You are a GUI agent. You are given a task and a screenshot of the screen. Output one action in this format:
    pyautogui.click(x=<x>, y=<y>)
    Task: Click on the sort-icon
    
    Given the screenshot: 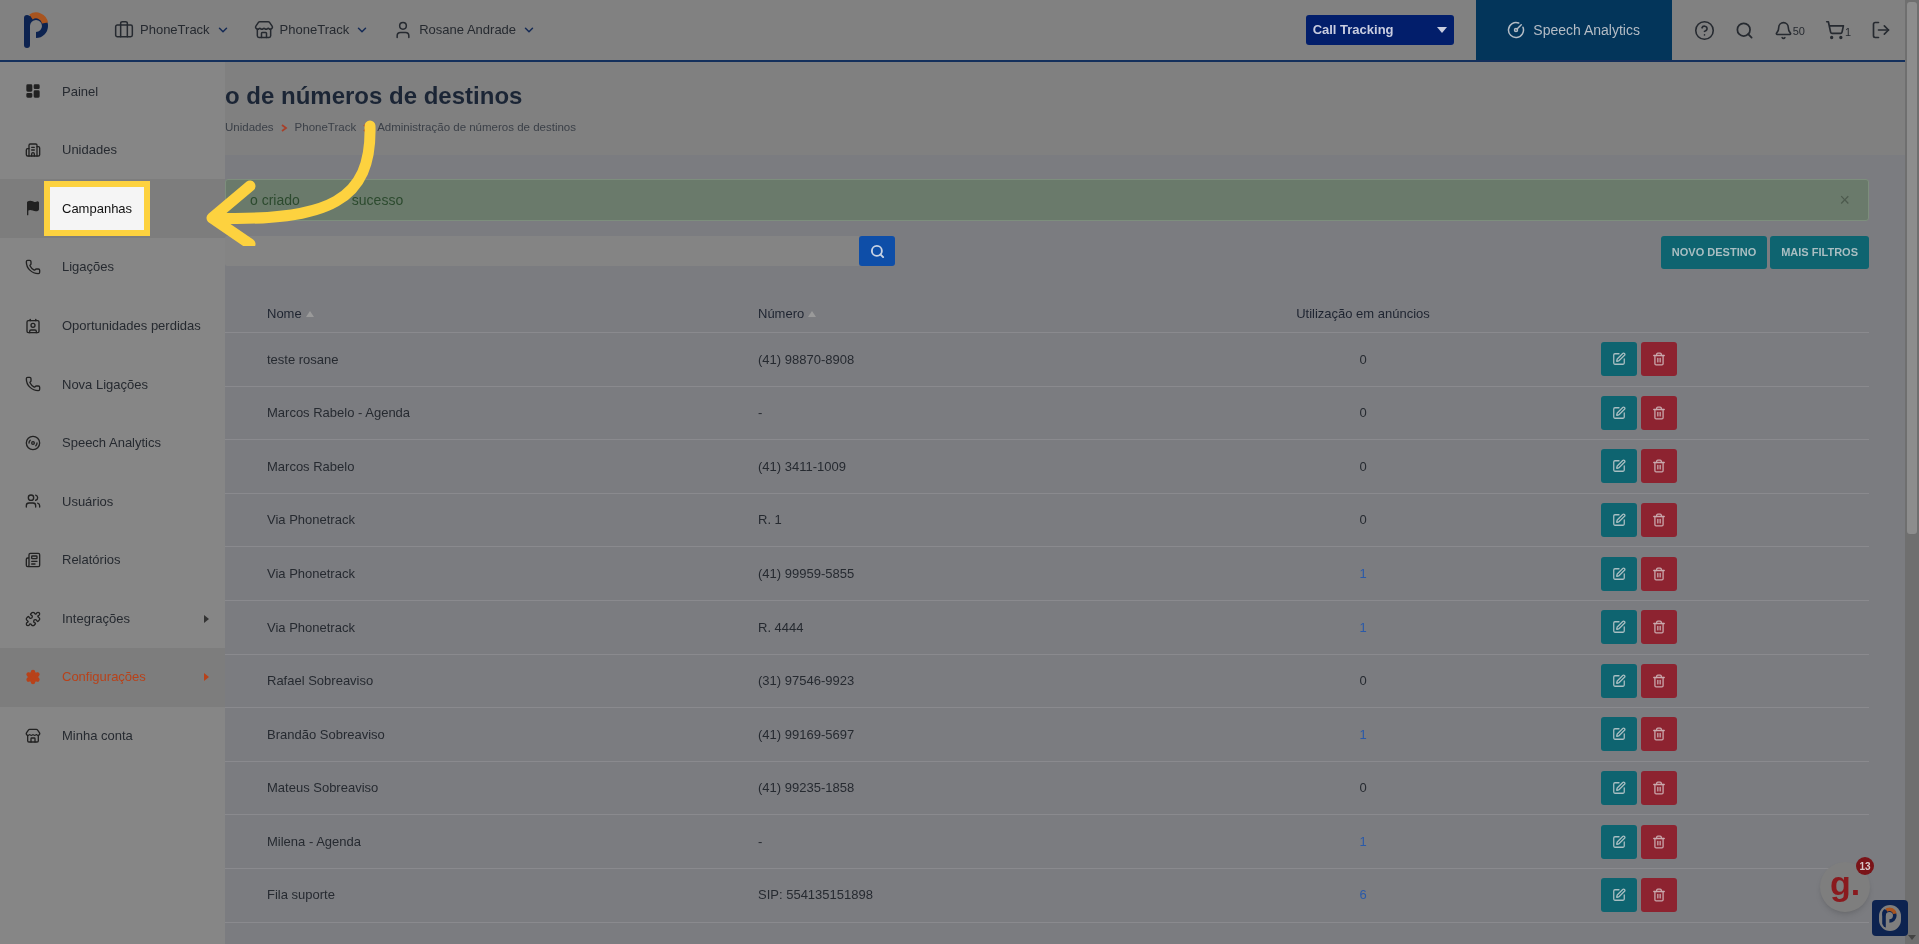 What is the action you would take?
    pyautogui.click(x=812, y=313)
    